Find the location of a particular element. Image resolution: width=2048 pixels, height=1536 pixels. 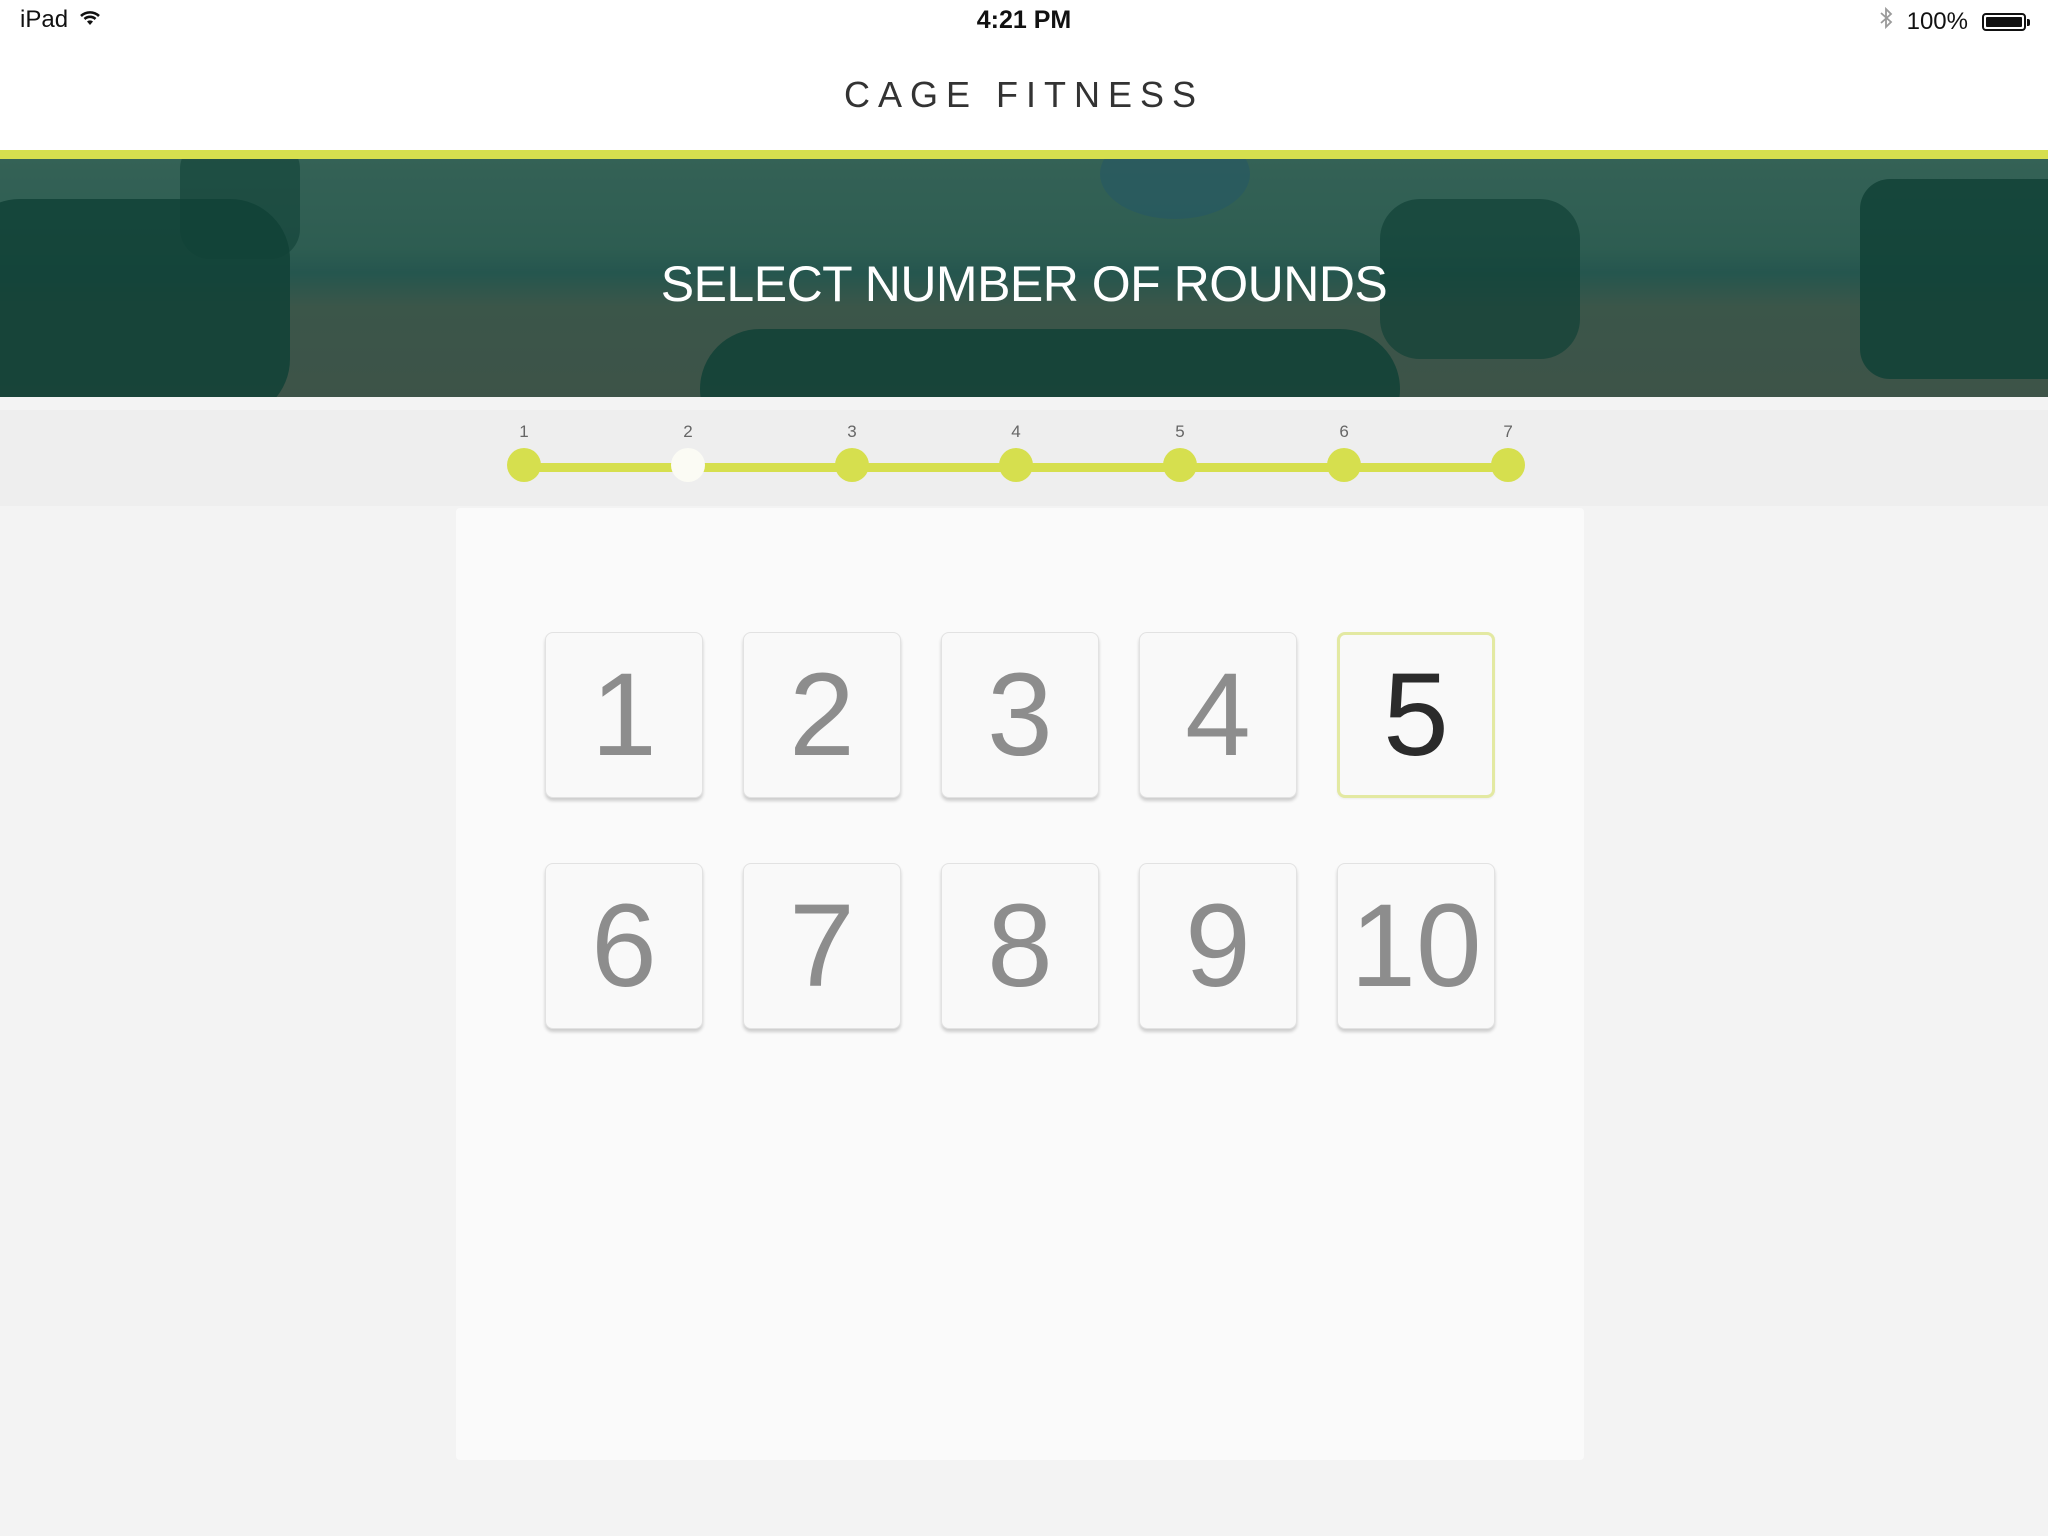

round-button-5-selected: 5 is located at coordinates (1416, 715).